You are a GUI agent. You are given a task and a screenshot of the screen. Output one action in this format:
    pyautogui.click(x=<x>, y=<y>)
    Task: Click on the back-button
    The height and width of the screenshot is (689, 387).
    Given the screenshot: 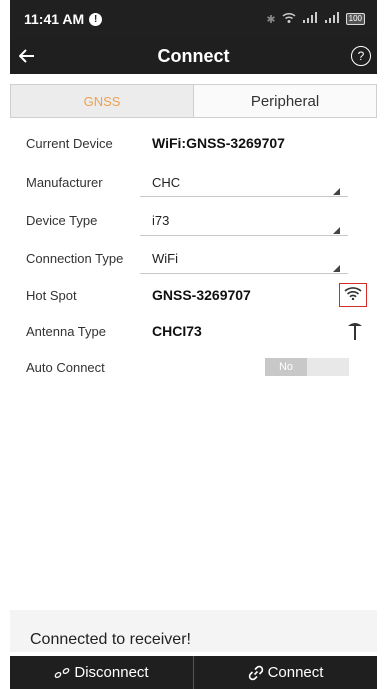 What is the action you would take?
    pyautogui.click(x=27, y=56)
    